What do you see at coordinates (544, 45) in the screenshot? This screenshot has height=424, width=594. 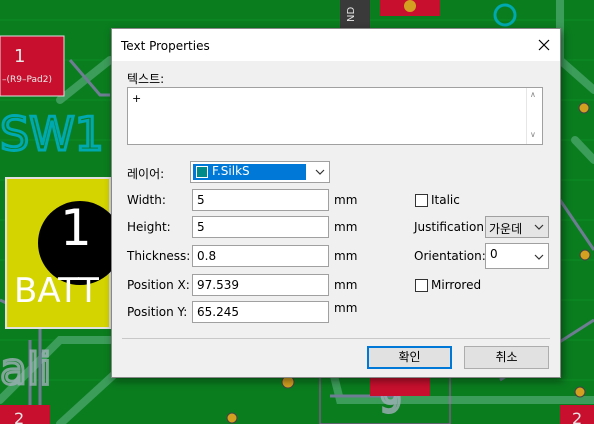 I see `close-icon` at bounding box center [544, 45].